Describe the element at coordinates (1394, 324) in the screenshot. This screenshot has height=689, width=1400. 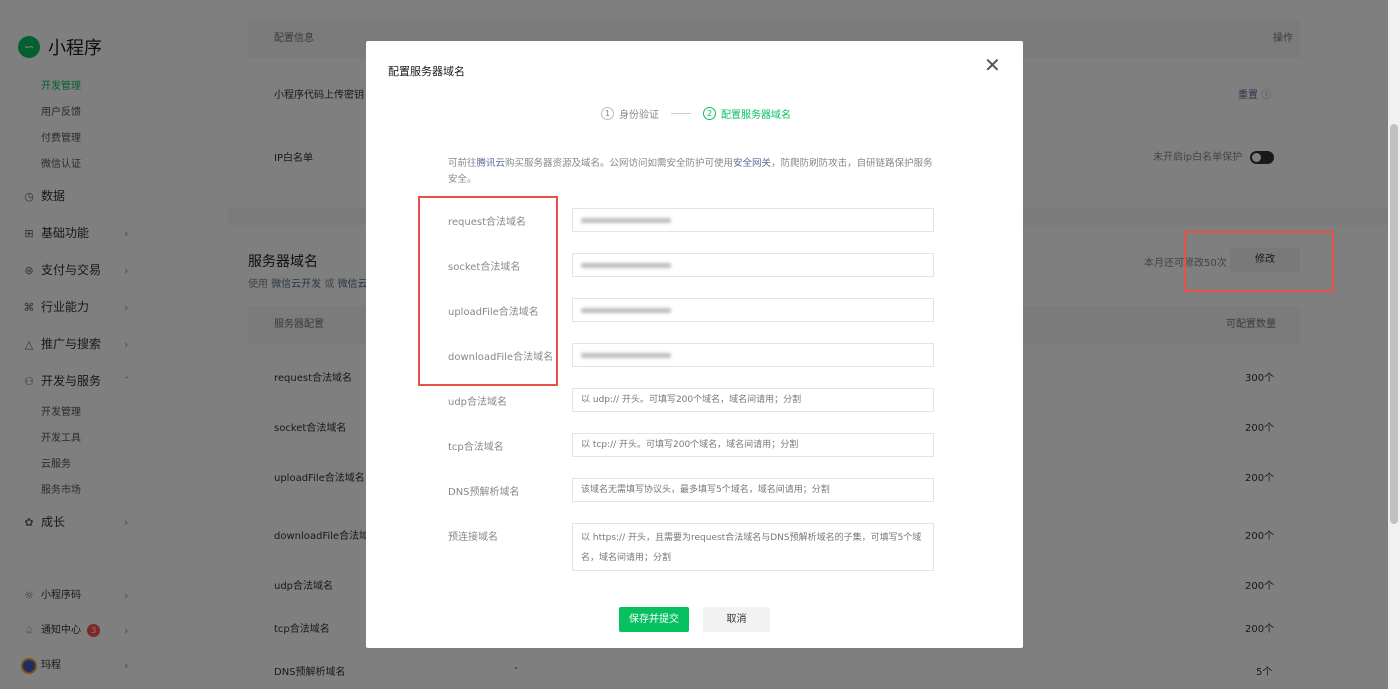
I see `scrollbar-thumb` at that location.